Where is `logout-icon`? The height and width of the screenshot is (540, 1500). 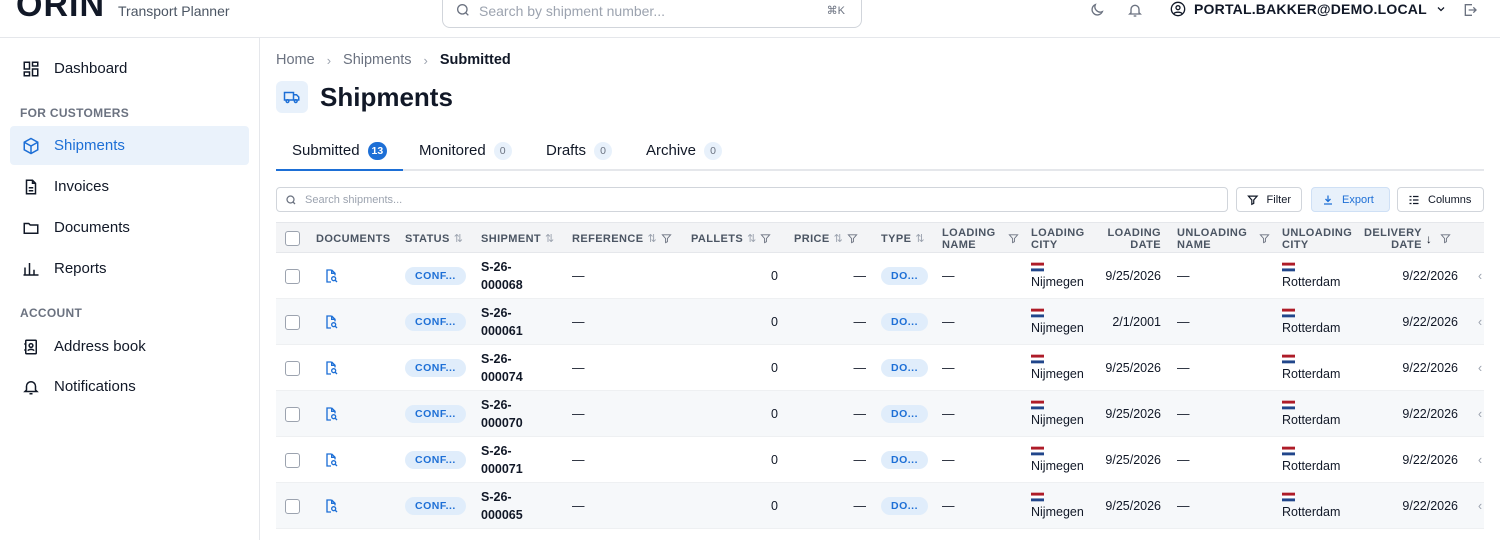
logout-icon is located at coordinates (1470, 10).